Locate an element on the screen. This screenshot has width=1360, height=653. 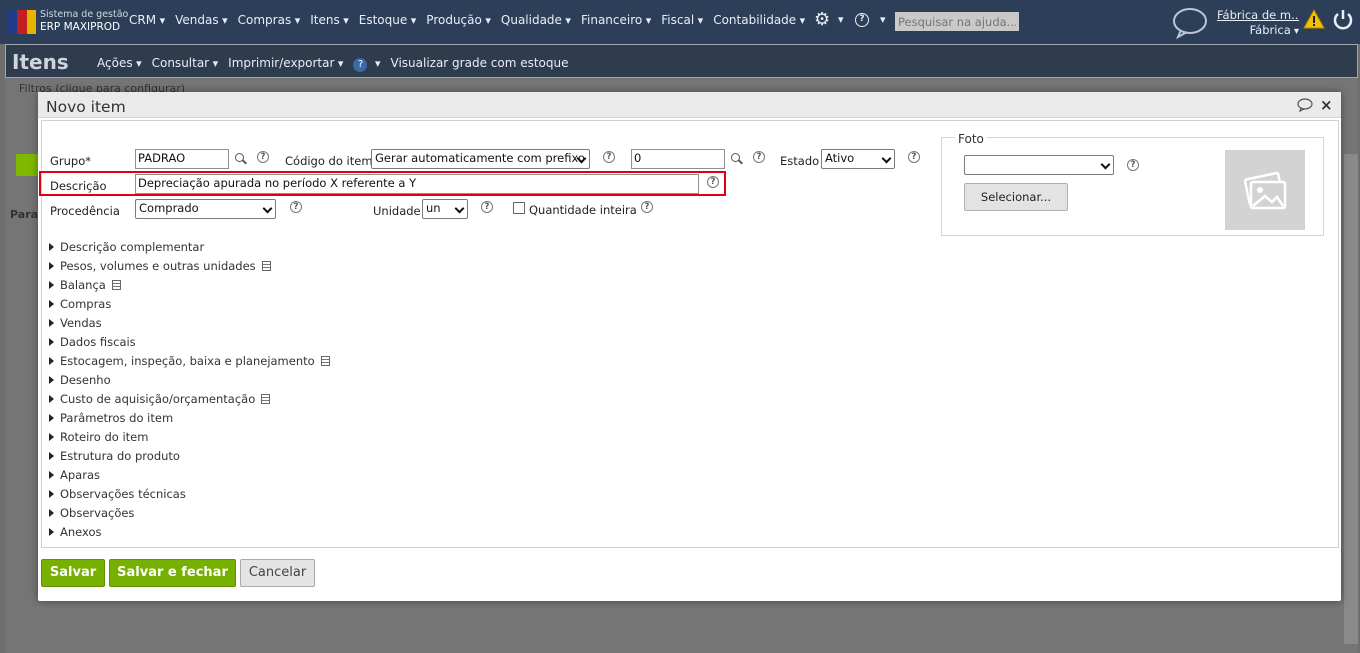
brand-name: ERP MAXIPROD is located at coordinates (80, 27).